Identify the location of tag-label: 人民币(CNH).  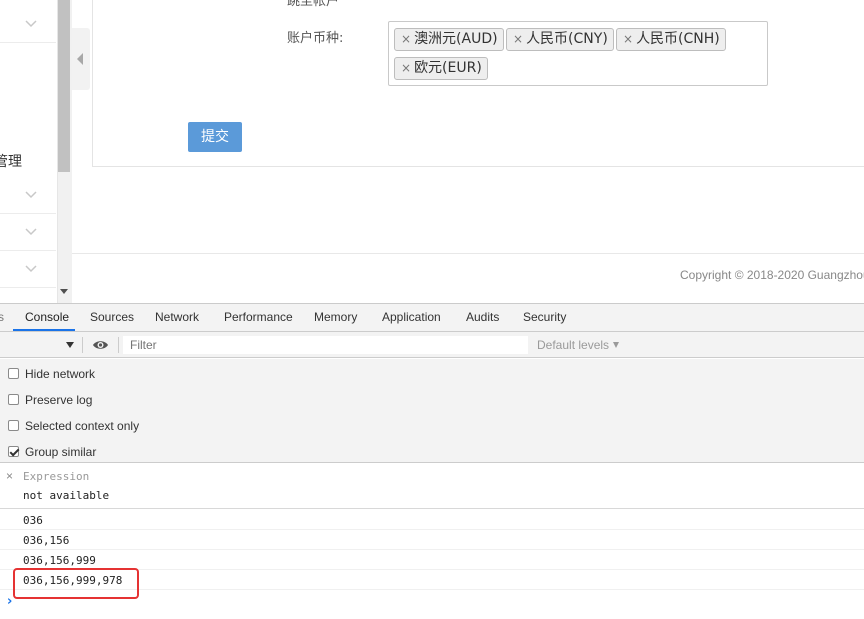
(678, 39).